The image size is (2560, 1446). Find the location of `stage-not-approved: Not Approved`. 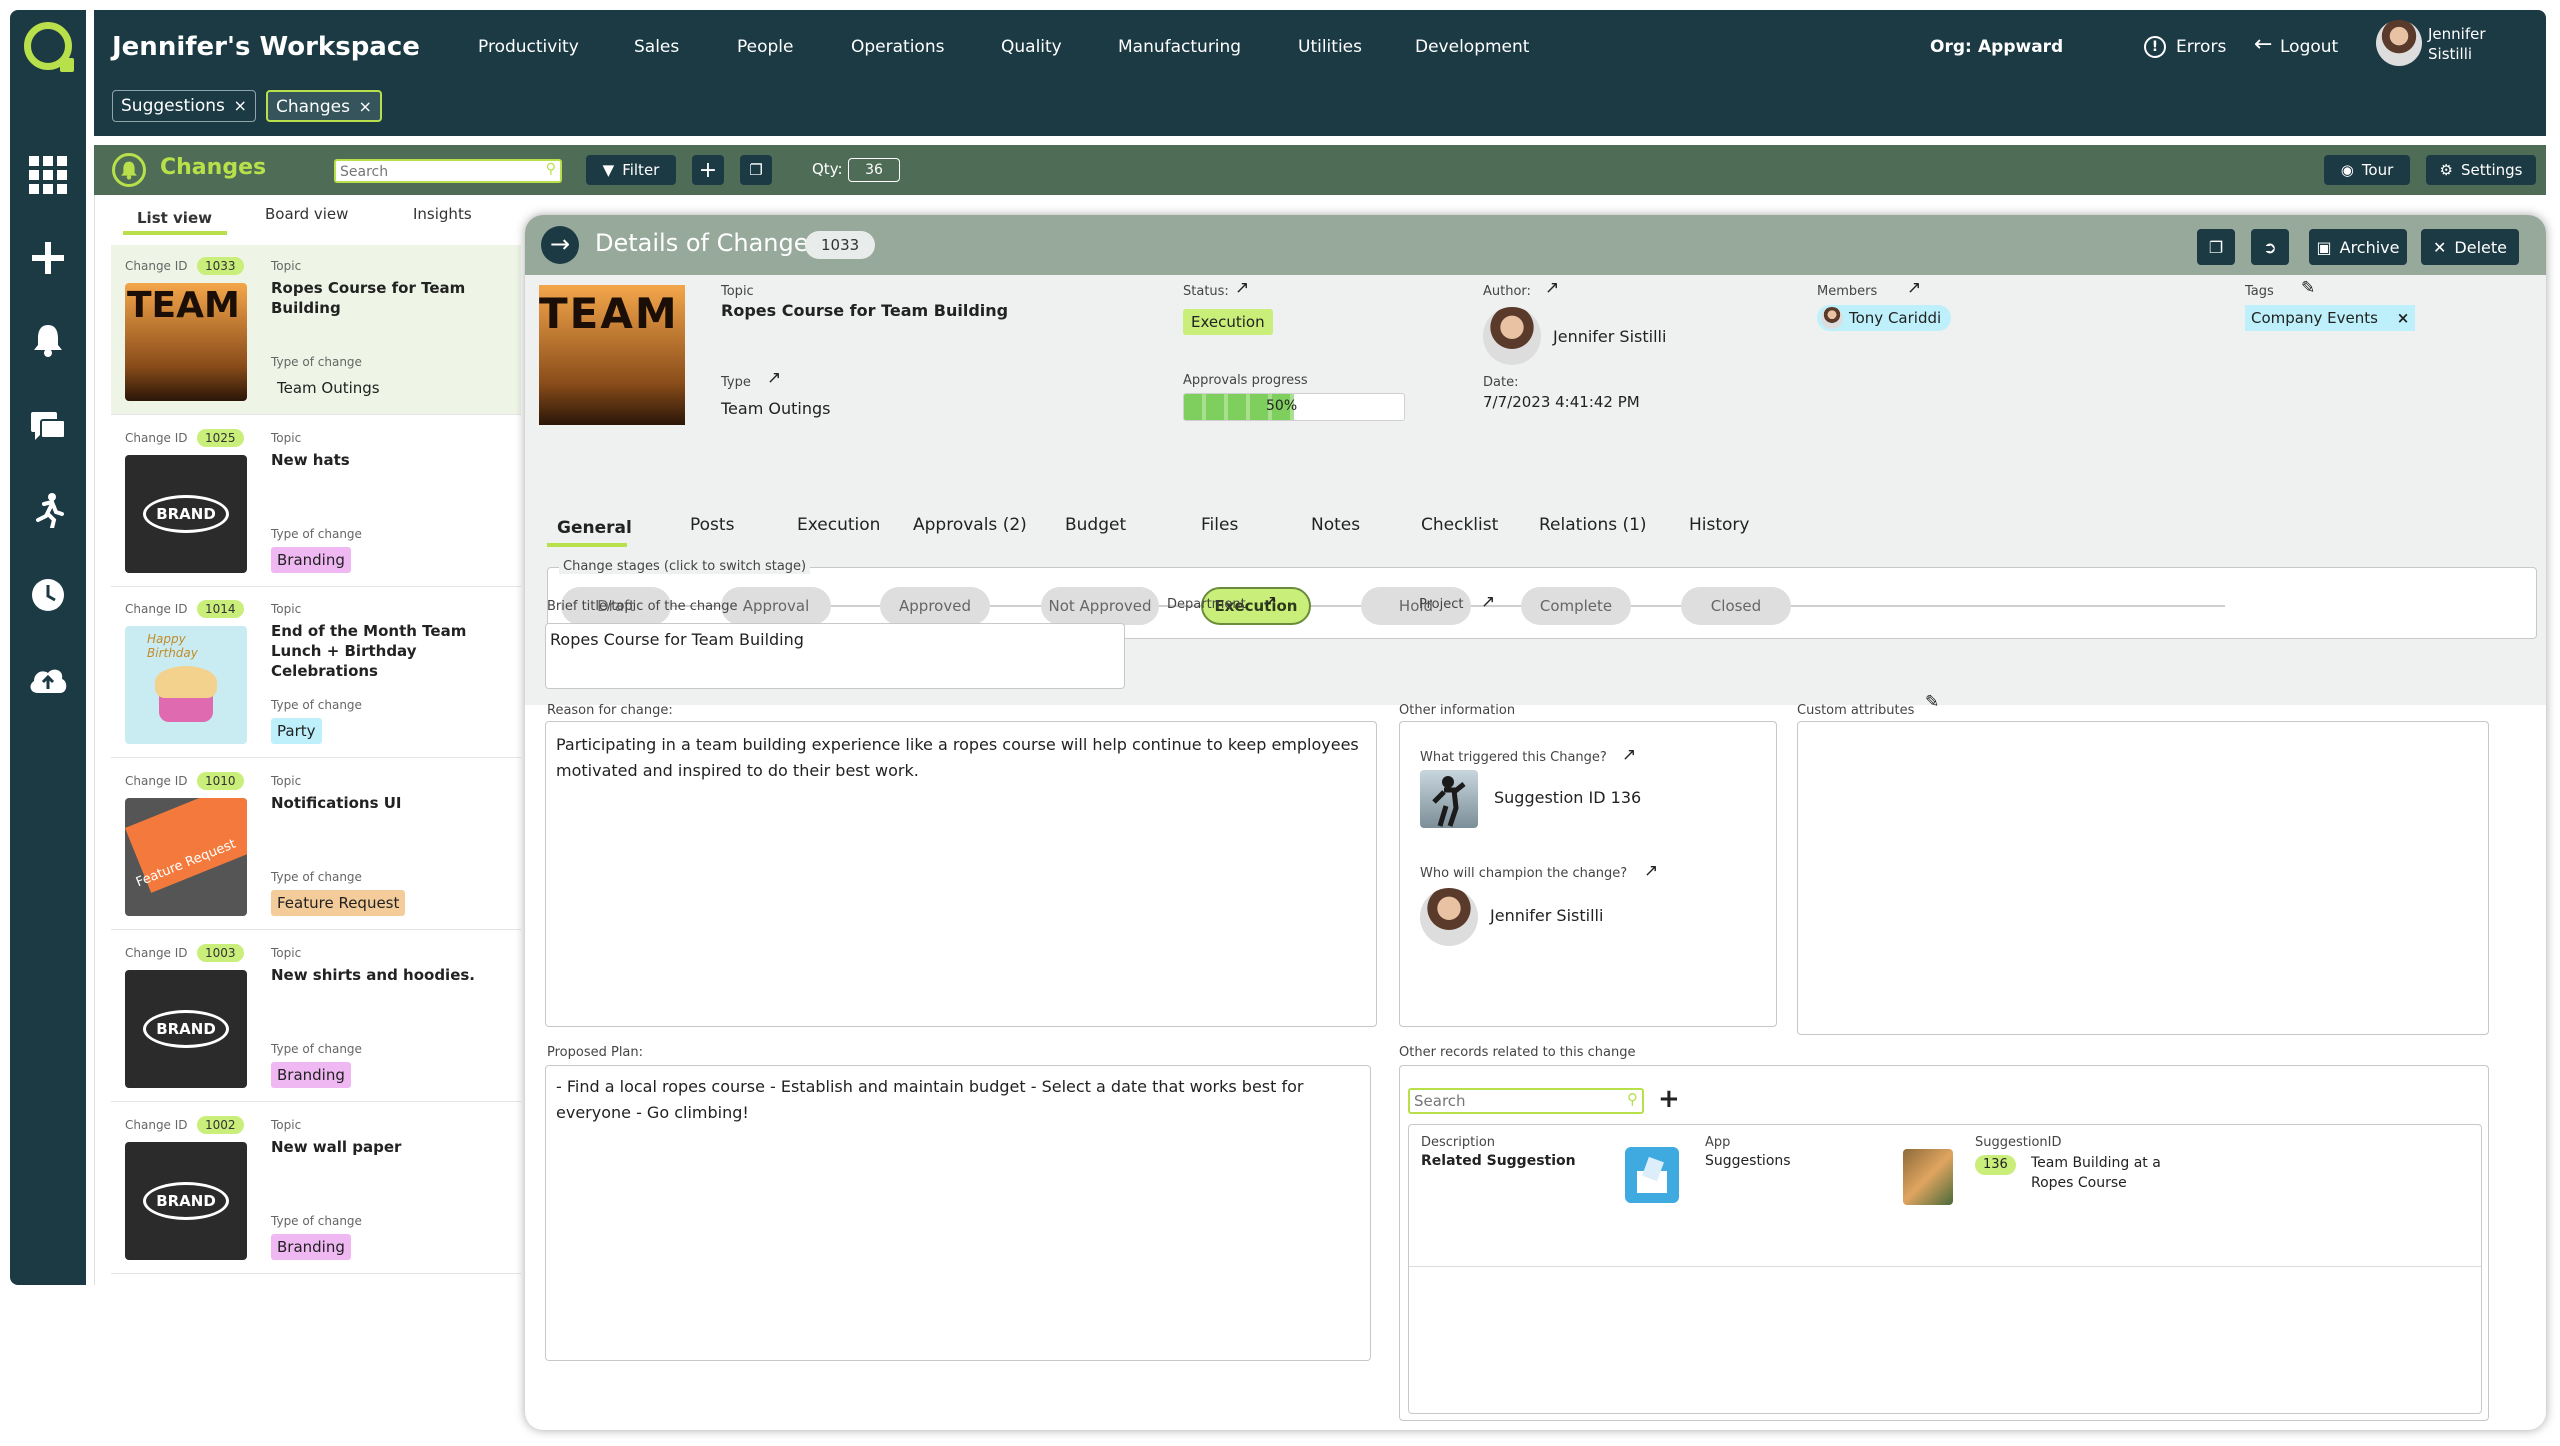

stage-not-approved: Not Approved is located at coordinates (1100, 606).